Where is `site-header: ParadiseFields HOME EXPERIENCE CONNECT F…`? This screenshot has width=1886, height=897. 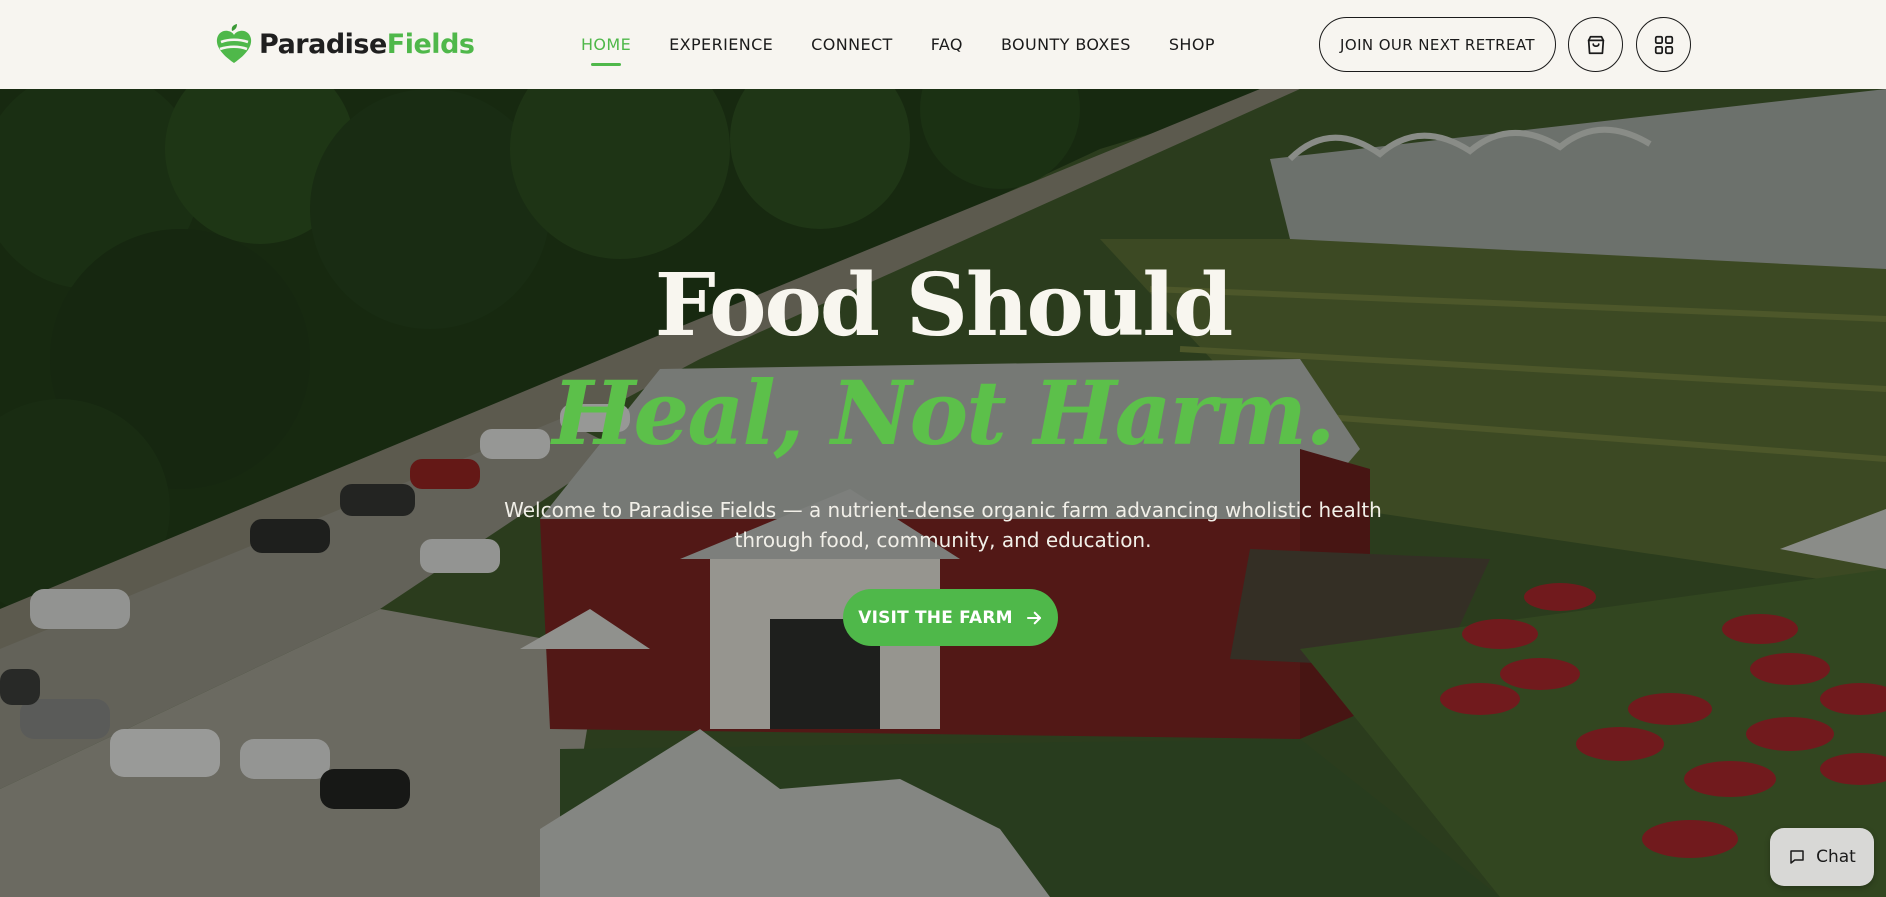 site-header: ParadiseFields HOME EXPERIENCE CONNECT F… is located at coordinates (943, 44).